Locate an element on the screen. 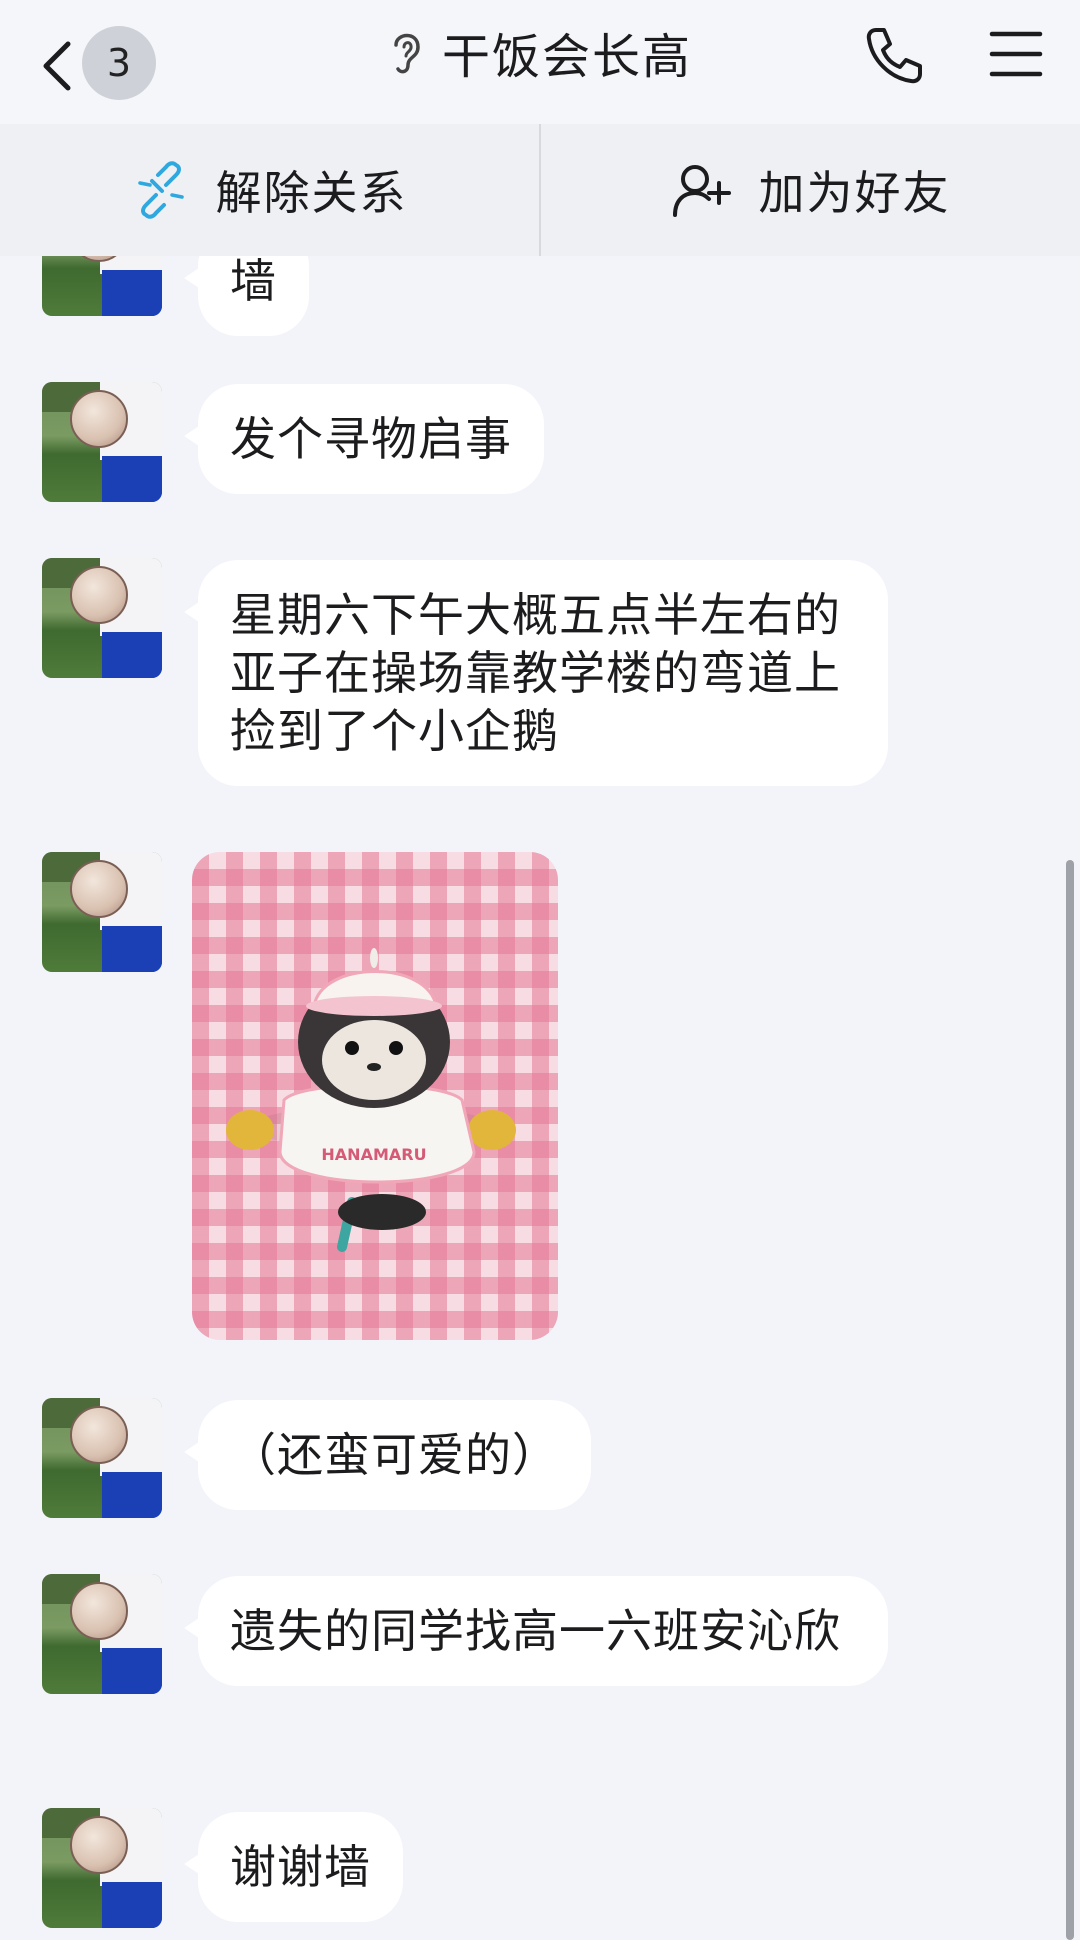 The image size is (1080, 1940). add-user-icon is located at coordinates (701, 191).